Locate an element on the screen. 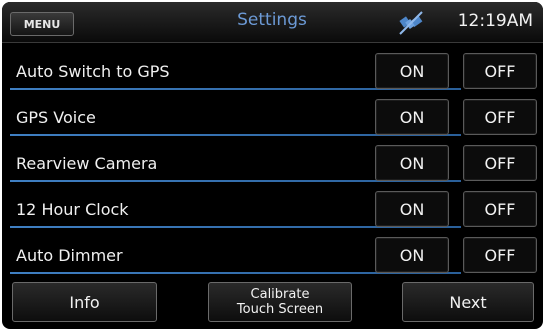  header-bar: MENU Settings 12:19AM is located at coordinates (272, 22).